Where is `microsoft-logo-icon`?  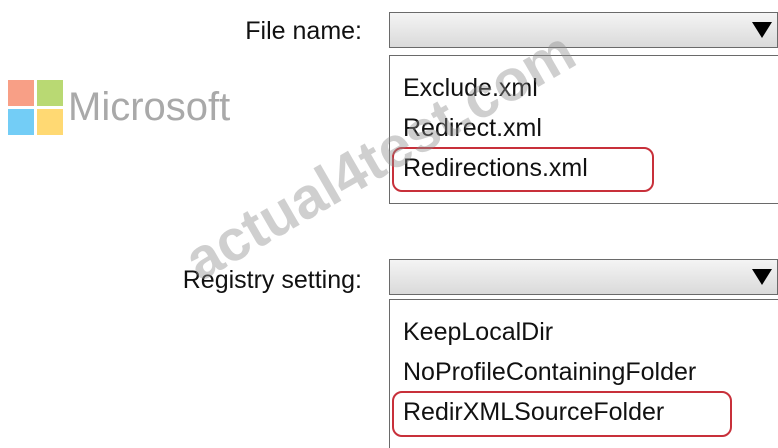
microsoft-logo-icon is located at coordinates (36, 108).